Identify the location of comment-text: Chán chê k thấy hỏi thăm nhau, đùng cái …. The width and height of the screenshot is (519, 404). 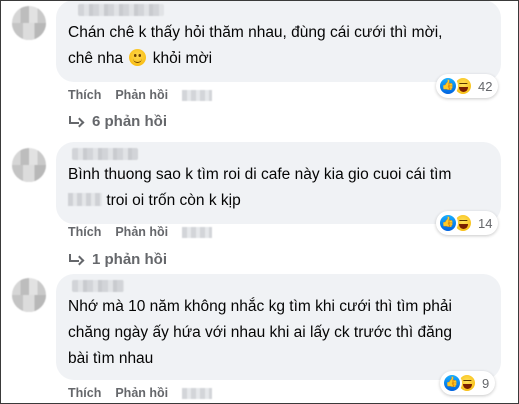
(278, 46).